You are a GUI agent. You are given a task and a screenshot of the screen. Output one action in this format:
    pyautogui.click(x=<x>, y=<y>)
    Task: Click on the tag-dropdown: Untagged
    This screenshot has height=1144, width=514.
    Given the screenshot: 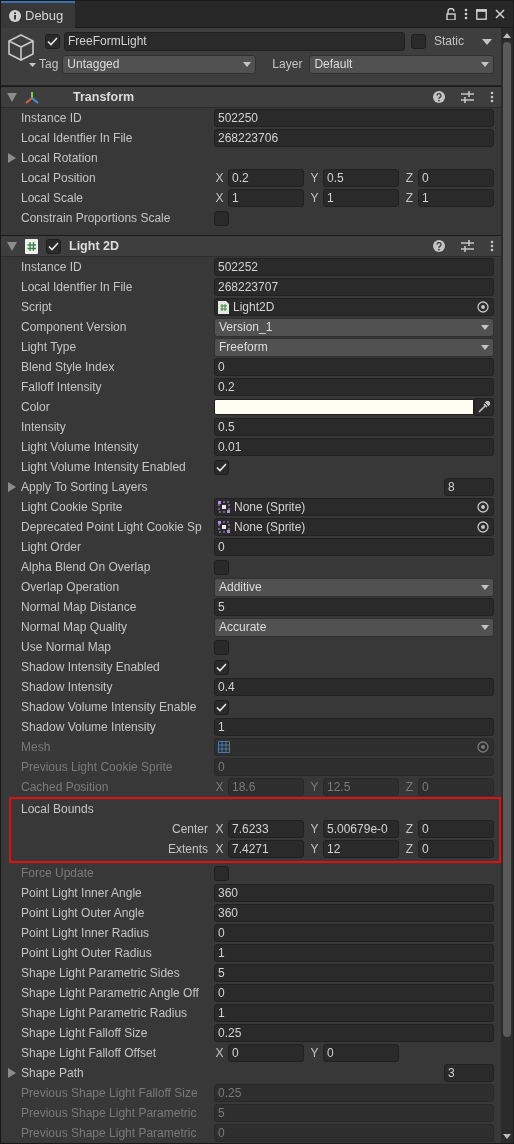 What is the action you would take?
    pyautogui.click(x=159, y=64)
    